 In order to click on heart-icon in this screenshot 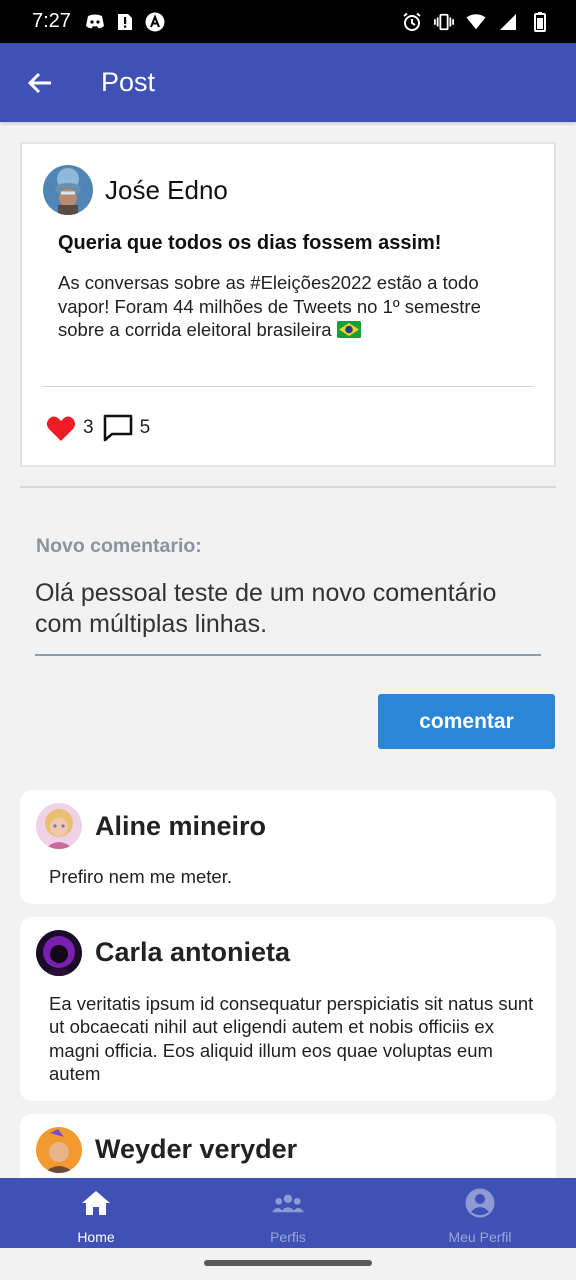, I will do `click(61, 428)`.